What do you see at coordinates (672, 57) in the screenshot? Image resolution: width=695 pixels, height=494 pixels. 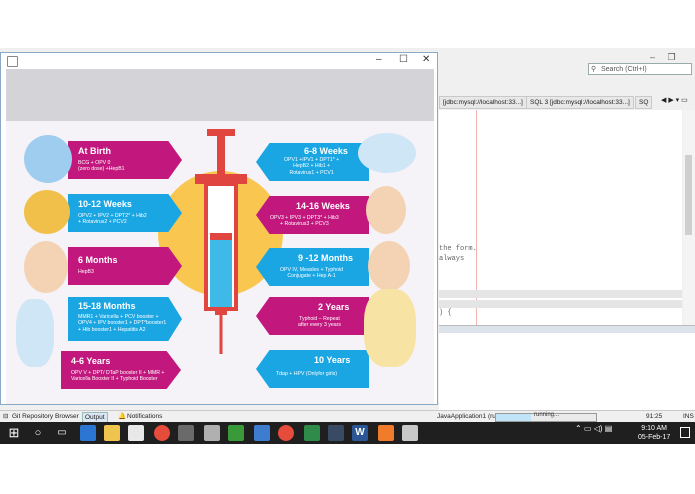 I see `restore-icon: ❐` at bounding box center [672, 57].